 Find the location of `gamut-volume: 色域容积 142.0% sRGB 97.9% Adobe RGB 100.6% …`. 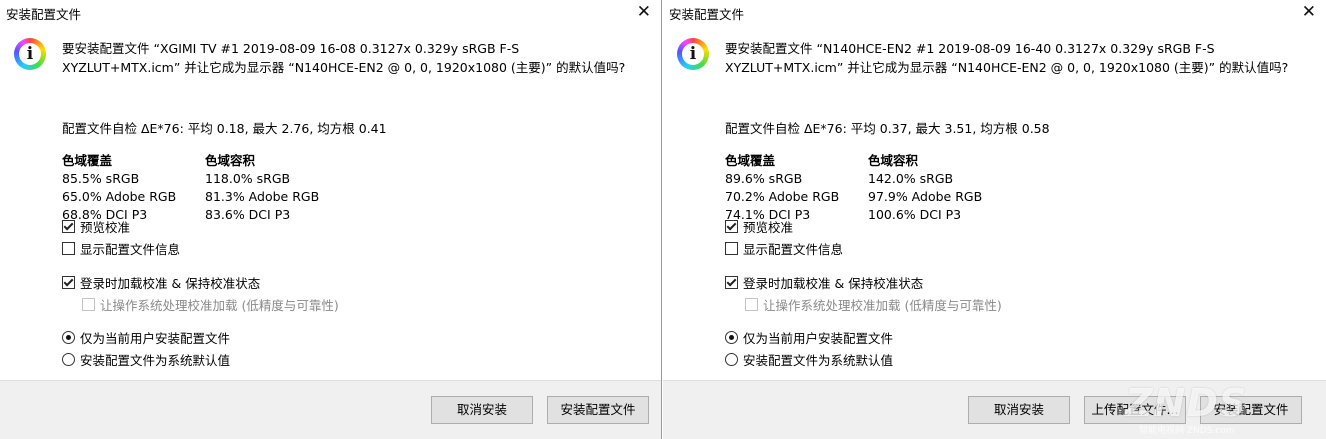

gamut-volume: 色域容积 142.0% sRGB 97.9% Adobe RGB 100.6% … is located at coordinates (925, 188).